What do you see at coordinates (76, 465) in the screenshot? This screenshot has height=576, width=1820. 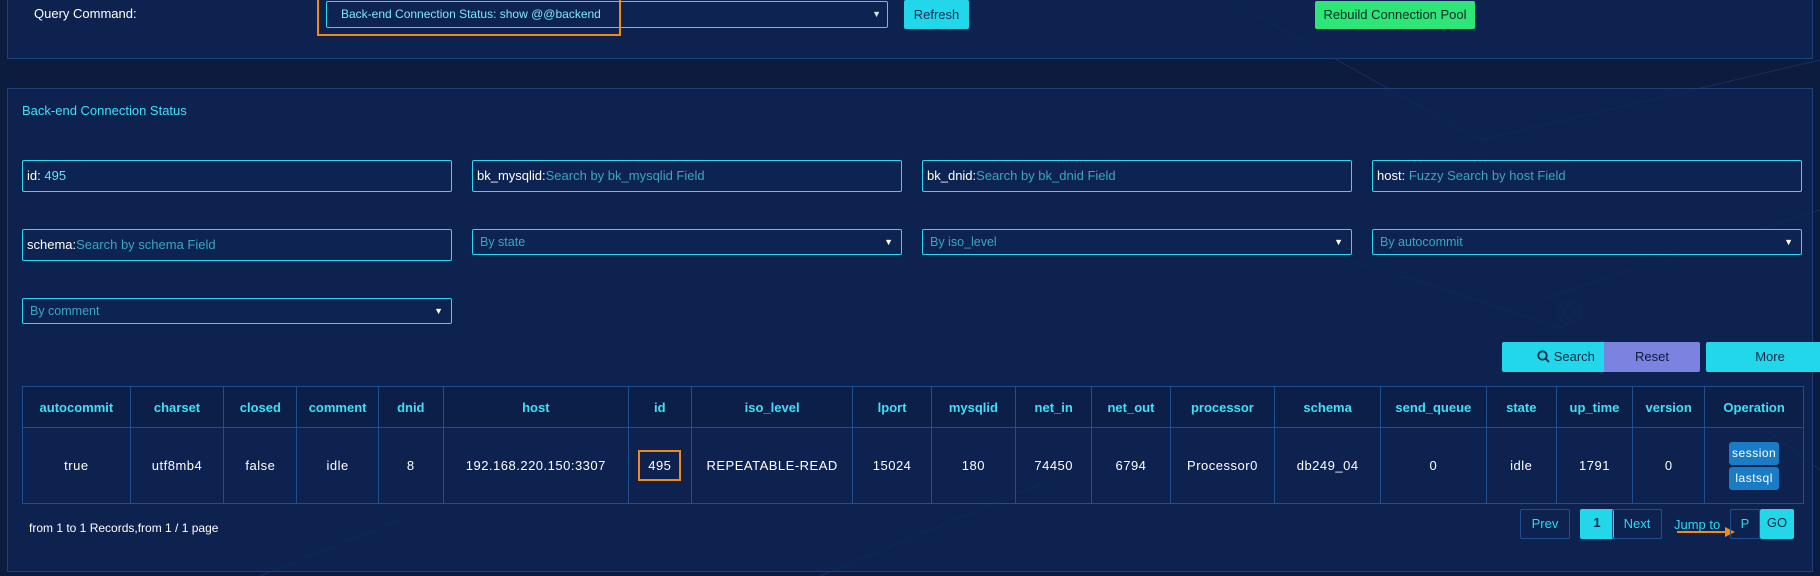 I see `cell-autocommit: true` at bounding box center [76, 465].